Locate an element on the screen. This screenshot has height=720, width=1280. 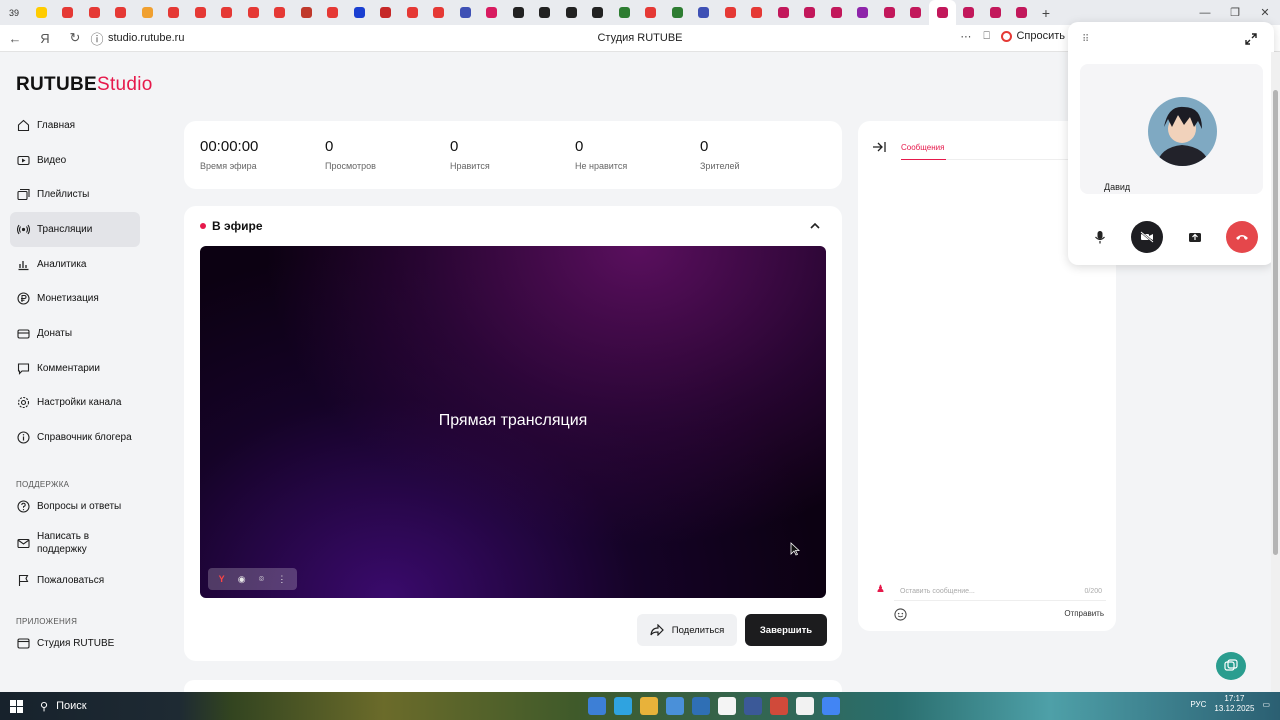
sidebar-item-video: Видео is located at coordinates (75, 160).